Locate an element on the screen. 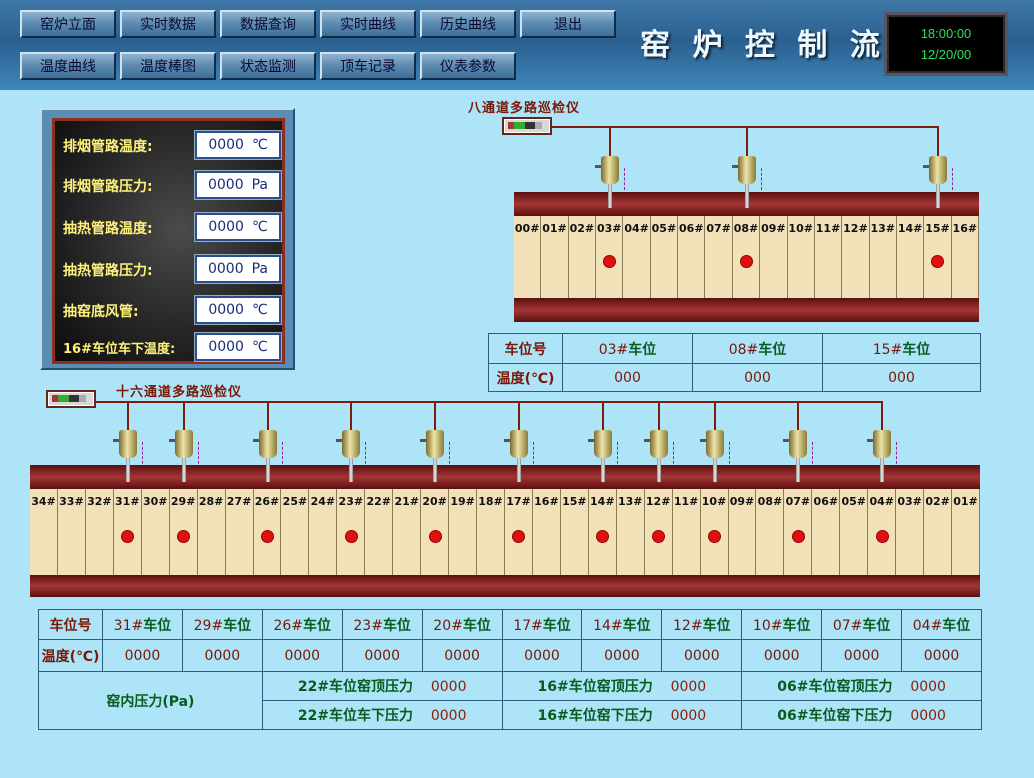 The height and width of the screenshot is (778, 1034). pressure-label: 16#车位窑顶压力 is located at coordinates (595, 687).